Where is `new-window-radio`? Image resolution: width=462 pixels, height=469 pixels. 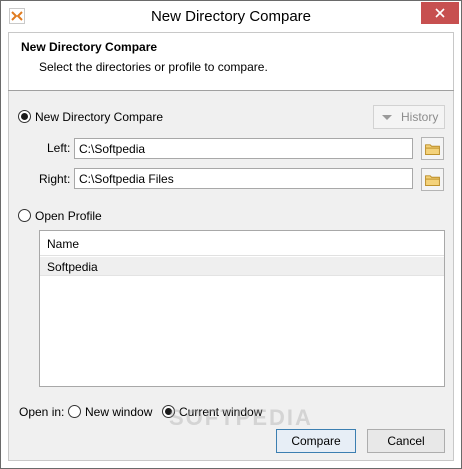 new-window-radio is located at coordinates (74, 411).